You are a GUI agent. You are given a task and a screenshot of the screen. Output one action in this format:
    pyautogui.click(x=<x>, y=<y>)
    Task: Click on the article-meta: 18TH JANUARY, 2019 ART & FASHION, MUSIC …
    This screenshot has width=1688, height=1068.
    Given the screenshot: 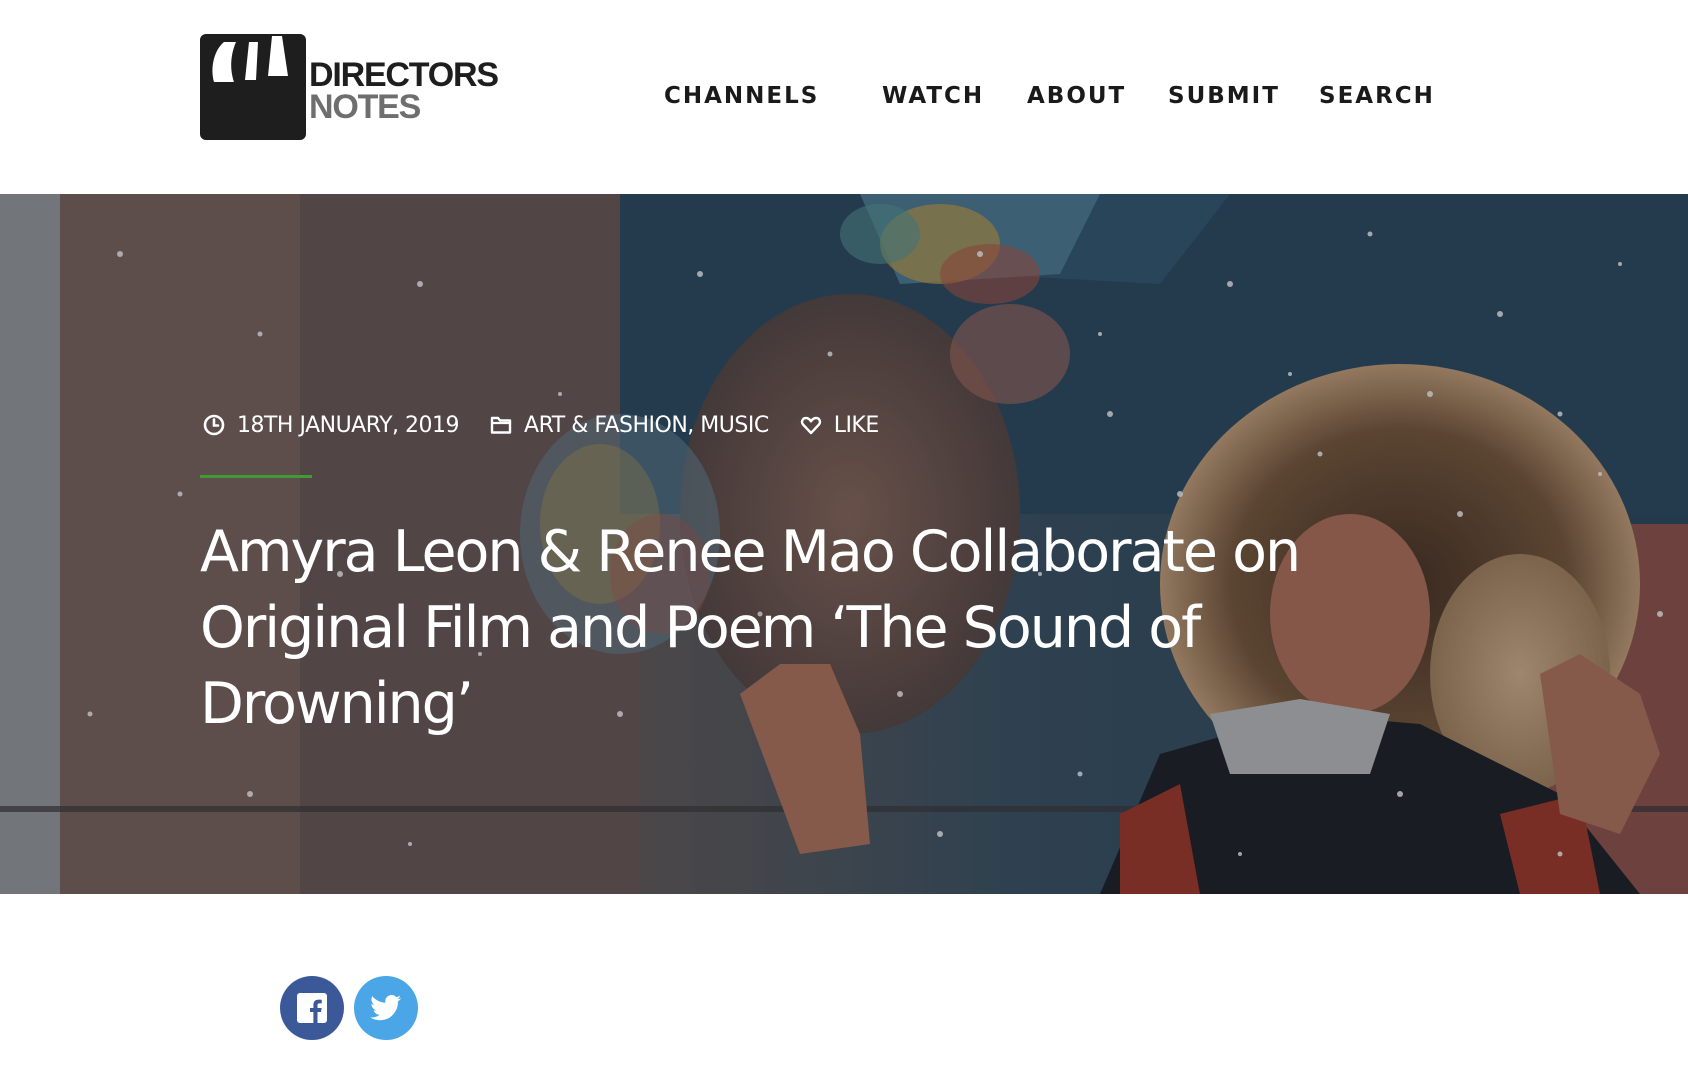 What is the action you would take?
    pyautogui.click(x=555, y=425)
    